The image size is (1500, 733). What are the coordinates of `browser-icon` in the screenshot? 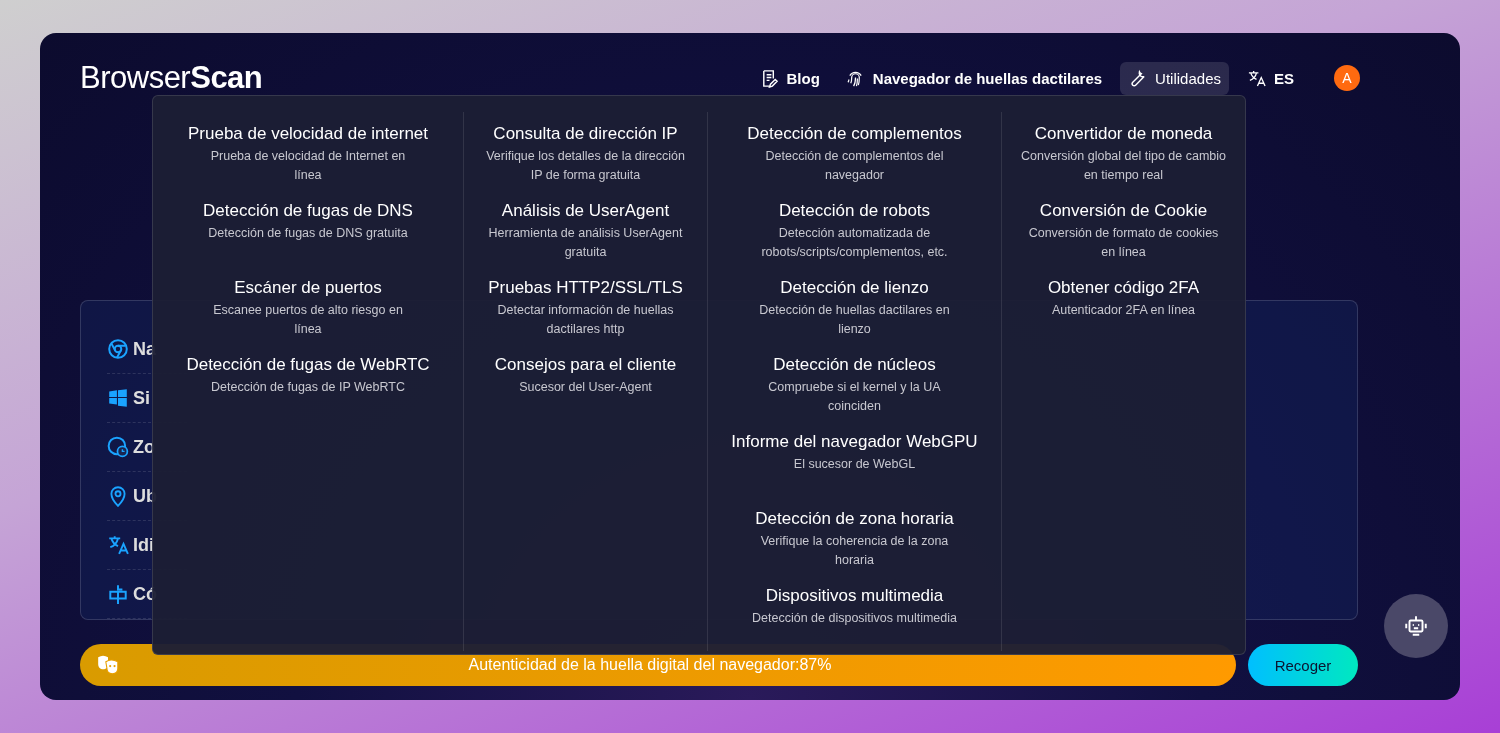 It's located at (118, 349).